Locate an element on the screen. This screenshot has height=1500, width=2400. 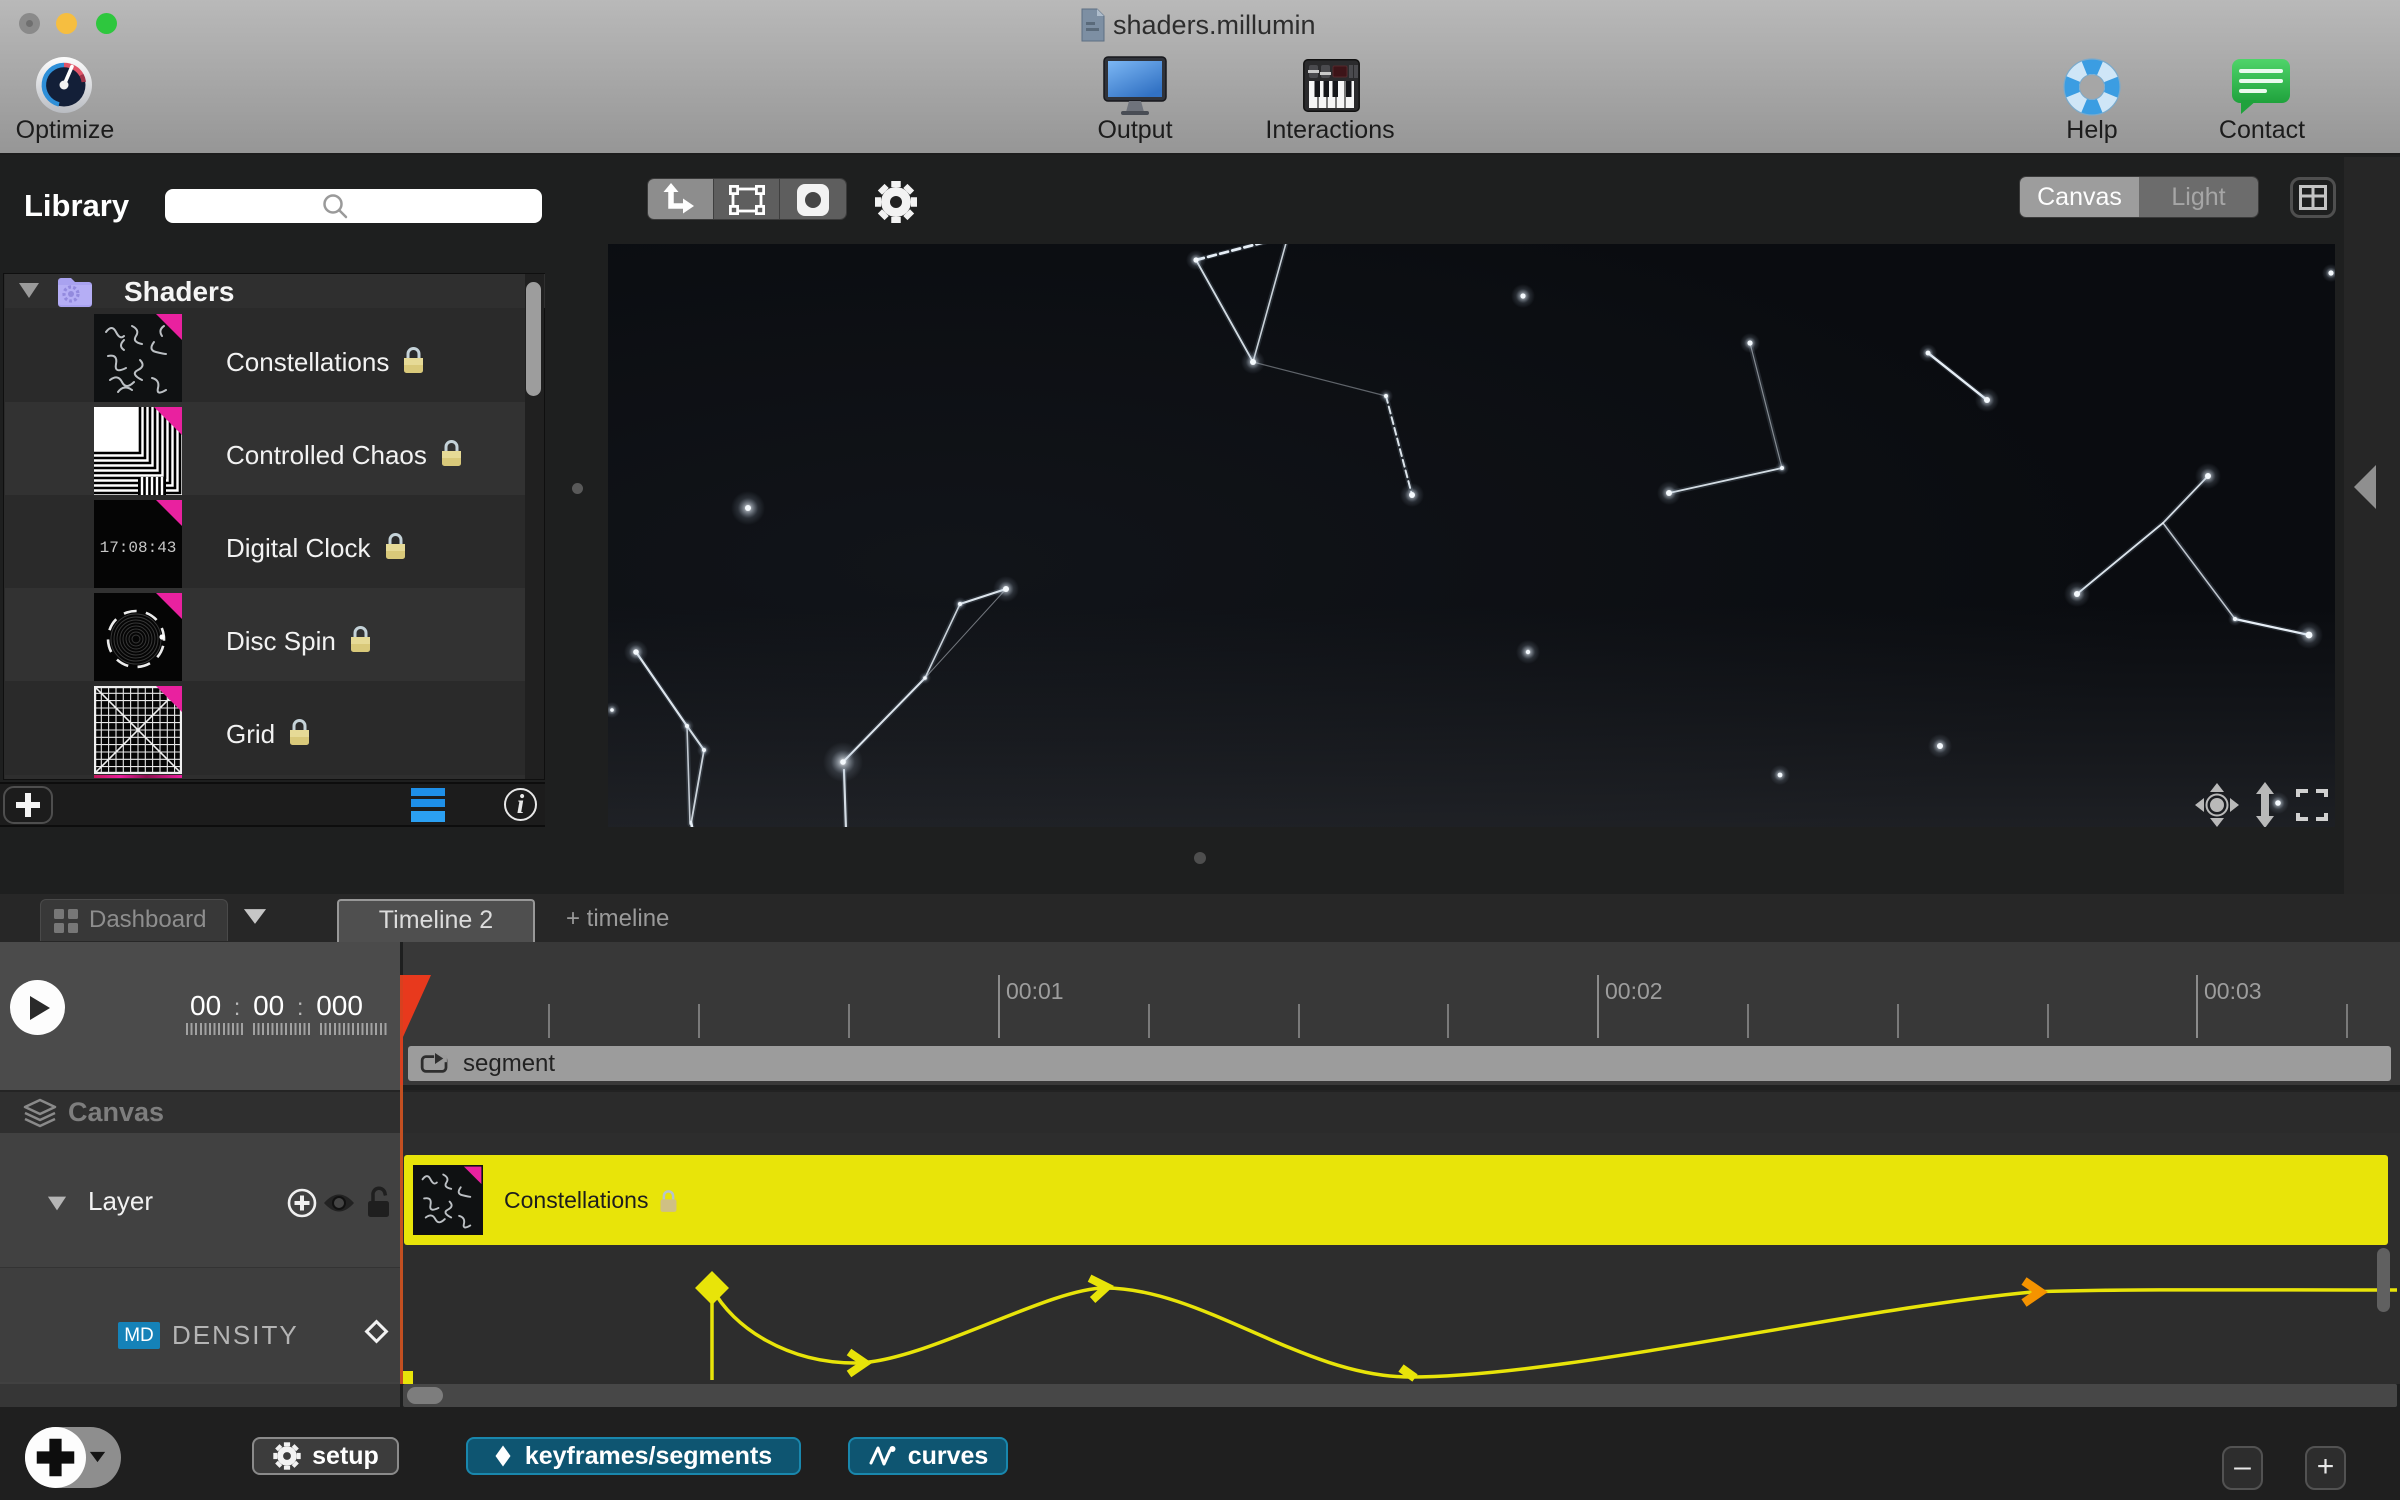
svg-text: 17:08:43 is located at coordinates (138, 548).